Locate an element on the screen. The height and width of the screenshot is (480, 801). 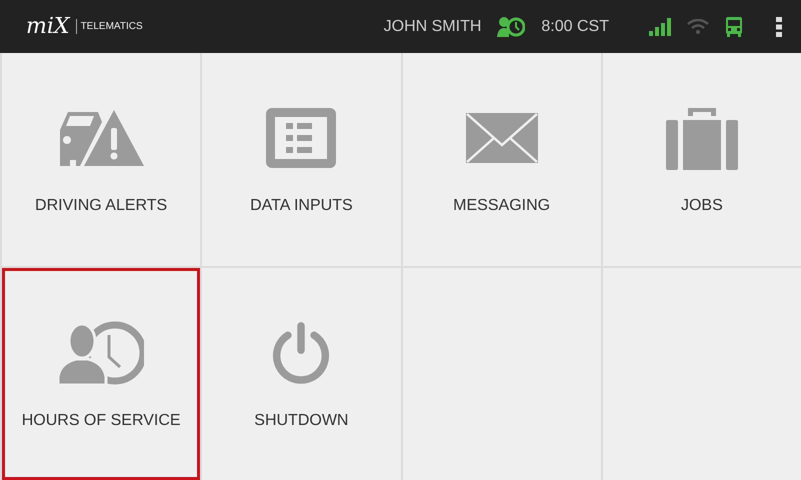
menu-tile: JOBS is located at coordinates (701, 159).